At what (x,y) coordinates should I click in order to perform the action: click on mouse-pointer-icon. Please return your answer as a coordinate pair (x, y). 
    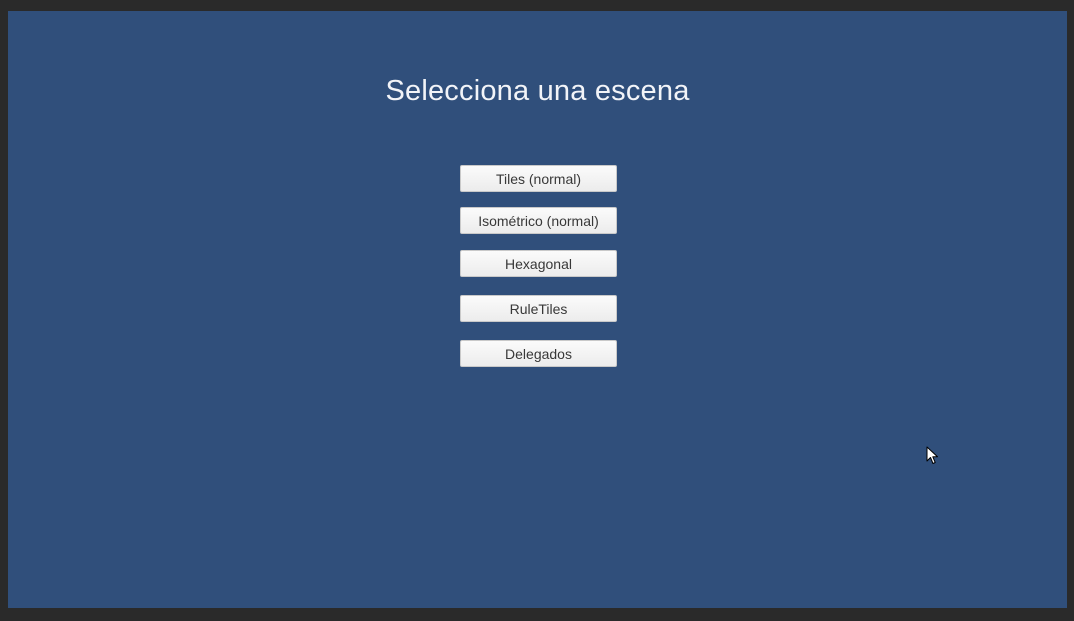
    Looking at the image, I should click on (932, 455).